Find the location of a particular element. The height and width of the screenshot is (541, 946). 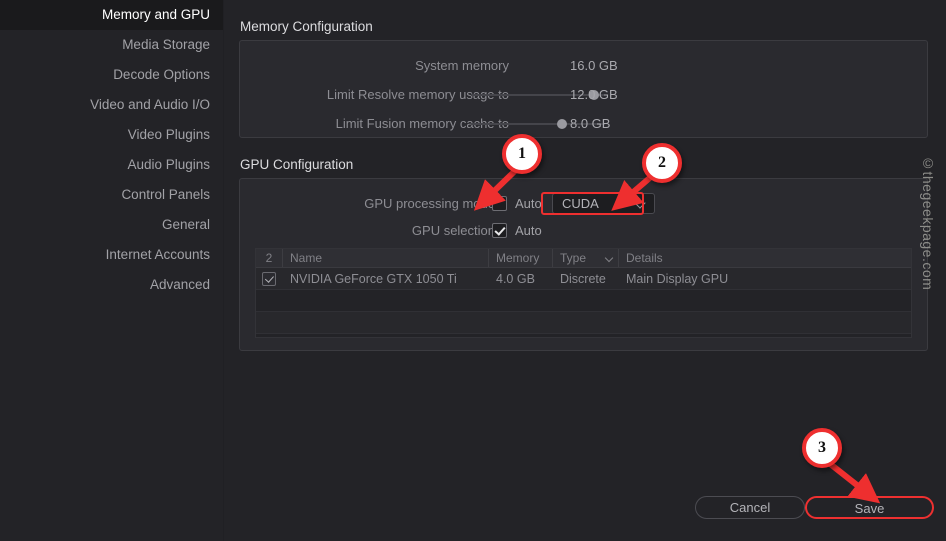

column-header-count: 2 is located at coordinates (269, 258).